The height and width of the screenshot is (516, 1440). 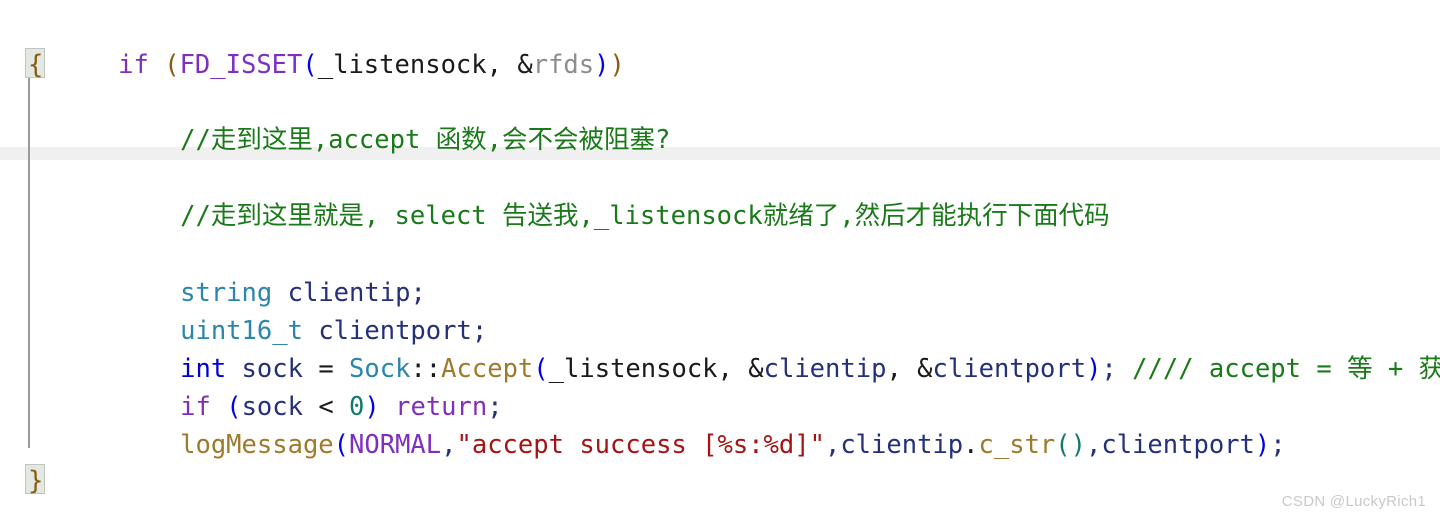 What do you see at coordinates (720, 310) in the screenshot?
I see `code-line-decl-clientport: uint16_t clientport;` at bounding box center [720, 310].